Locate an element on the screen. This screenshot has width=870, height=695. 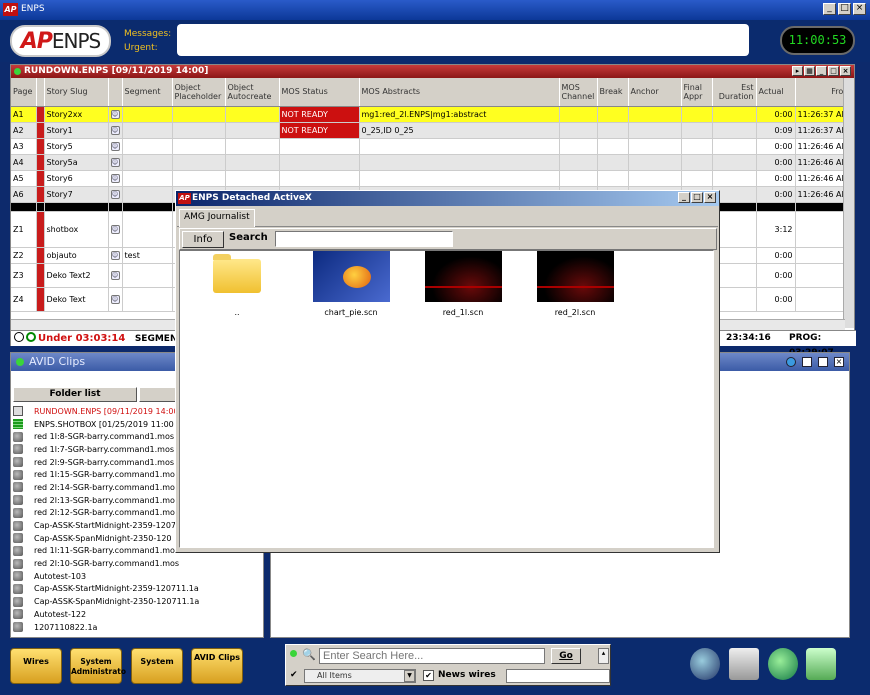
rundown-cell-page is located at coordinates (24, 207).